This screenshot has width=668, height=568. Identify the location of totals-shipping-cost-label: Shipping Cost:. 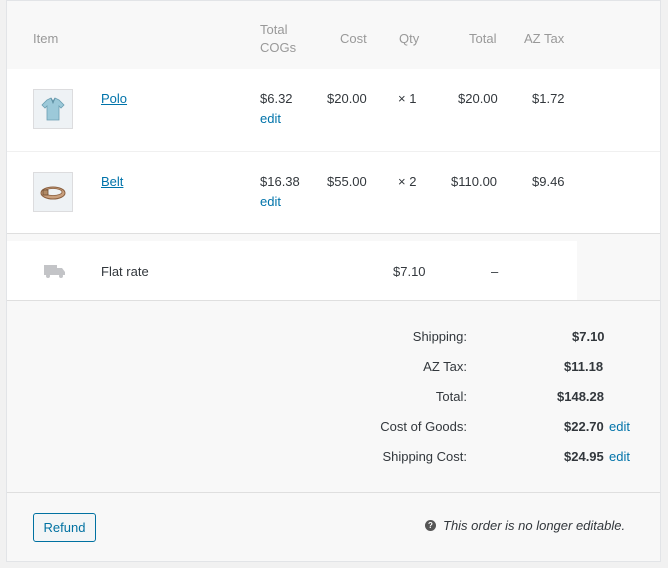
(424, 456).